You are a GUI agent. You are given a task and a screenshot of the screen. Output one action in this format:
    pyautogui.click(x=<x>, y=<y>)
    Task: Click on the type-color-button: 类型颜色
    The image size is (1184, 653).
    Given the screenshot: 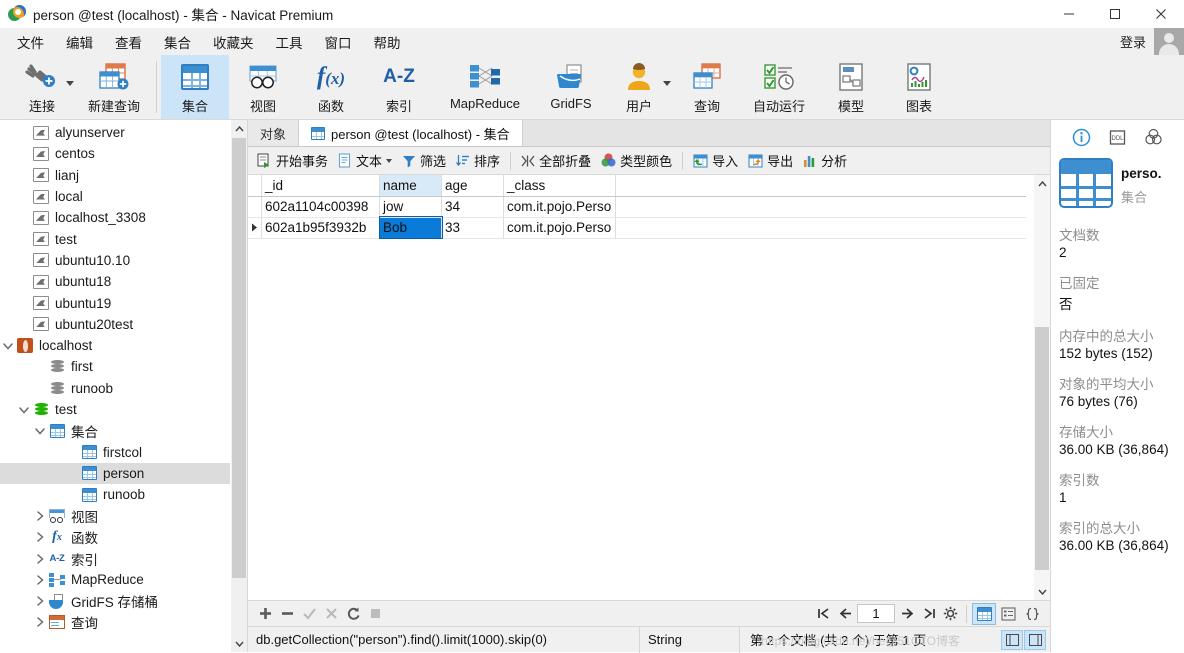 What is the action you would take?
    pyautogui.click(x=636, y=161)
    